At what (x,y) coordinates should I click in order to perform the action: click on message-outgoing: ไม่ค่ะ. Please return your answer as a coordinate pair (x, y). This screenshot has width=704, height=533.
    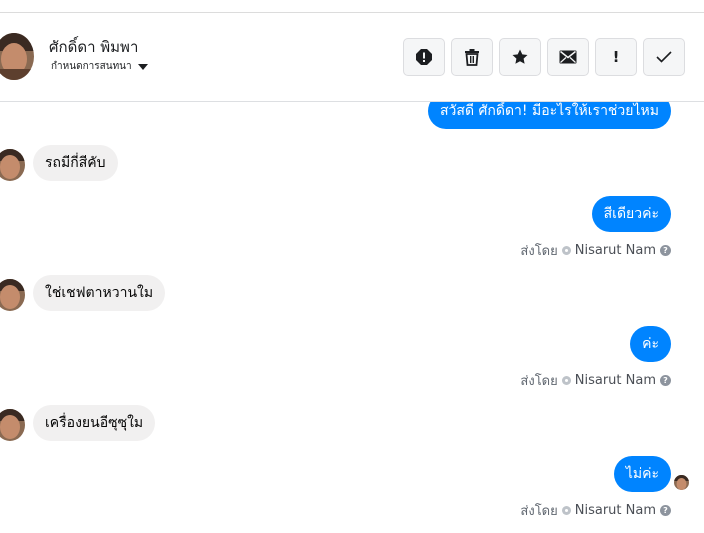
    Looking at the image, I should click on (642, 474).